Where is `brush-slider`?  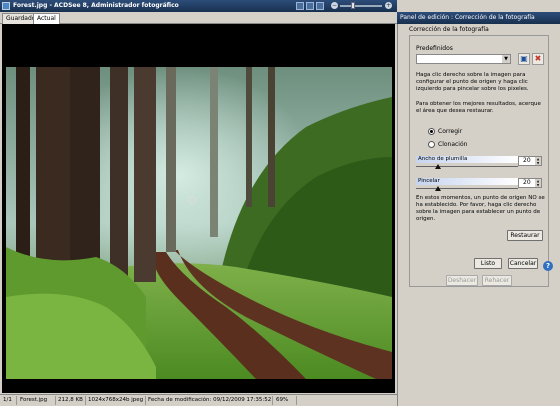
brush-slider is located at coordinates (467, 188).